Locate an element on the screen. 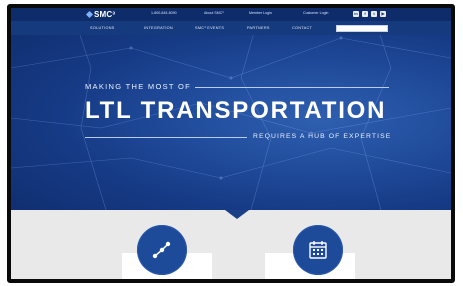 The image size is (463, 286). youtube-icon: ▶ is located at coordinates (383, 14).